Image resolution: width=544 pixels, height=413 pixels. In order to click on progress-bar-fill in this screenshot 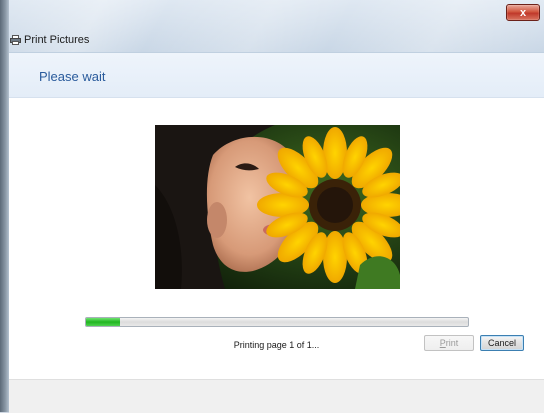, I will do `click(103, 322)`.